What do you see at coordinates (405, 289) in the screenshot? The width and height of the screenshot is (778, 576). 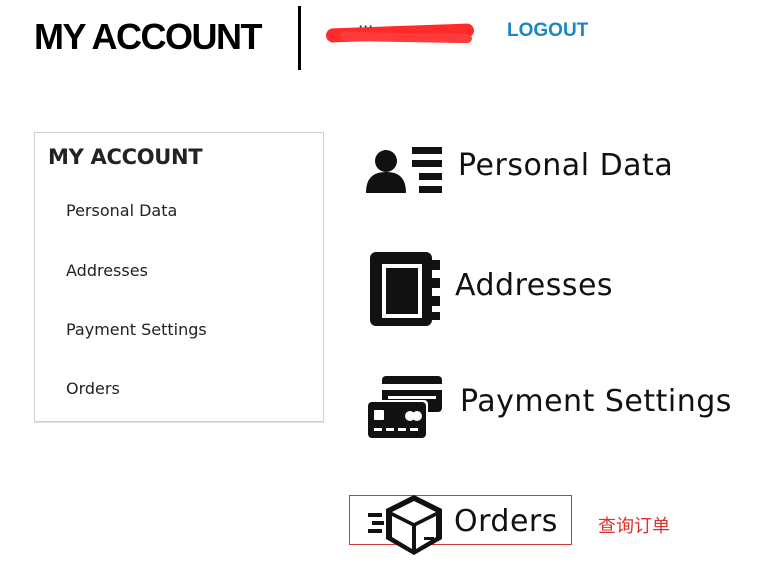 I see `address-book-icon` at bounding box center [405, 289].